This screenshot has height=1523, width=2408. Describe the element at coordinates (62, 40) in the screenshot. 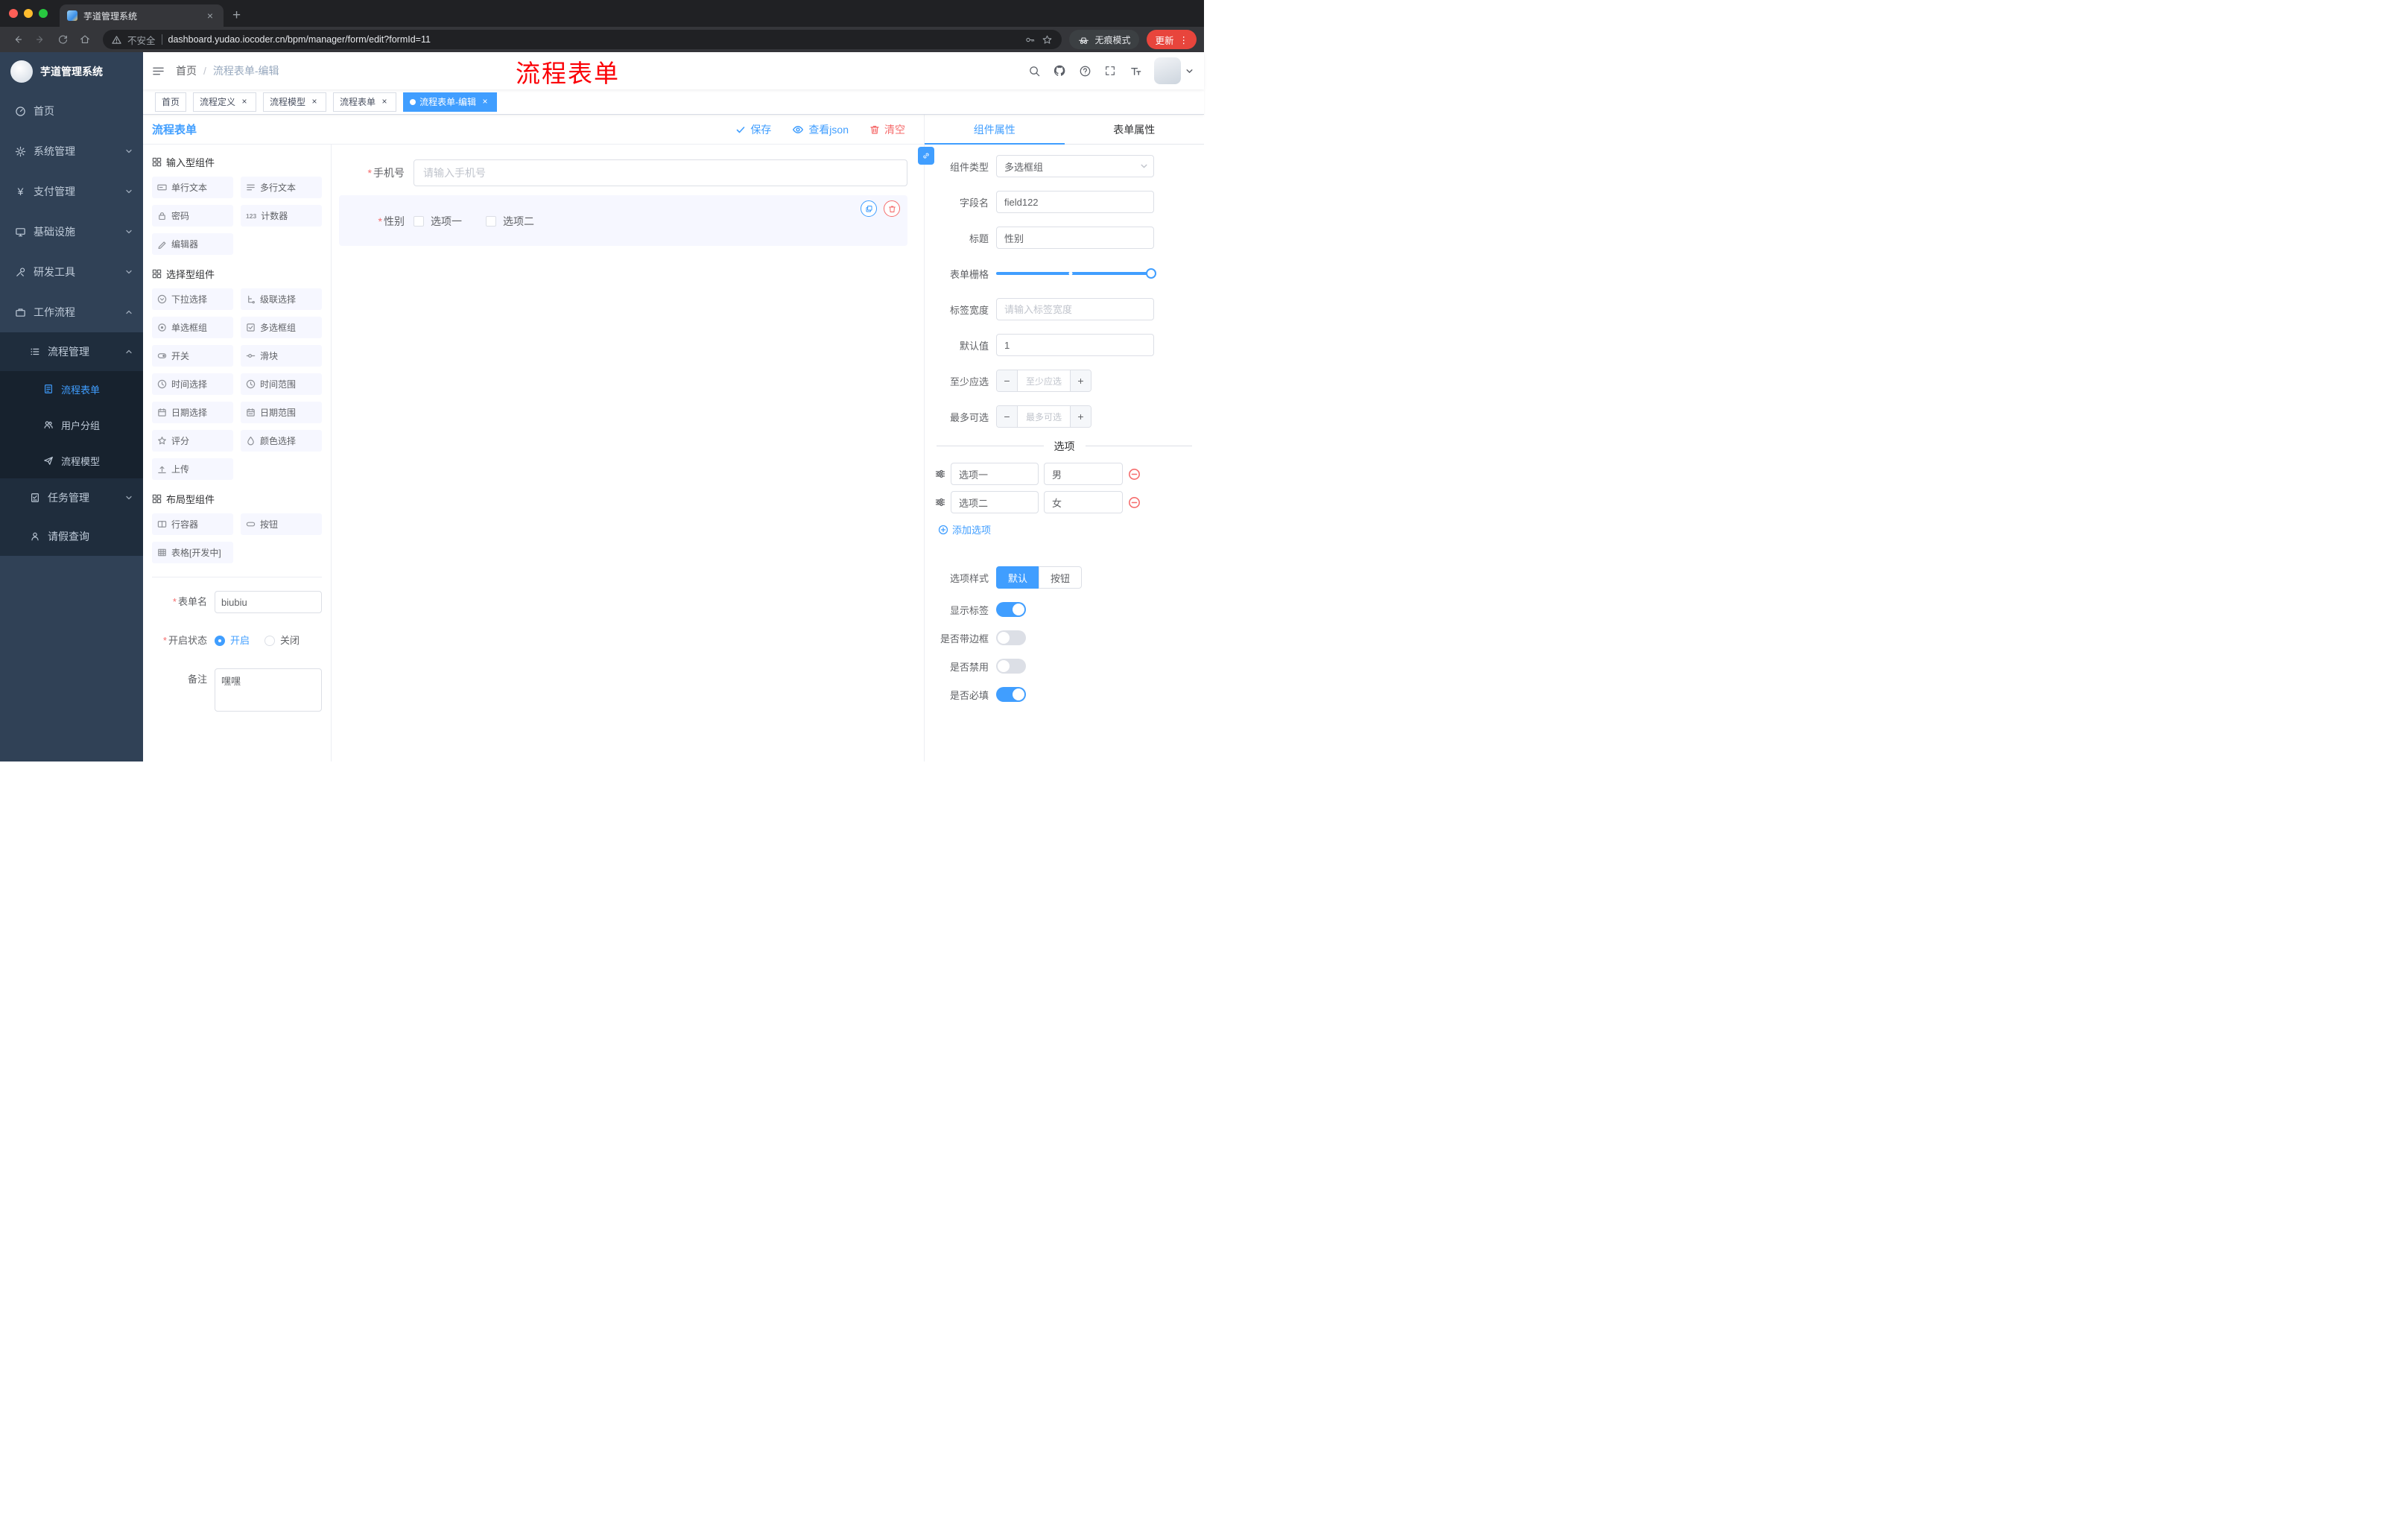

I see `reload-icon` at that location.